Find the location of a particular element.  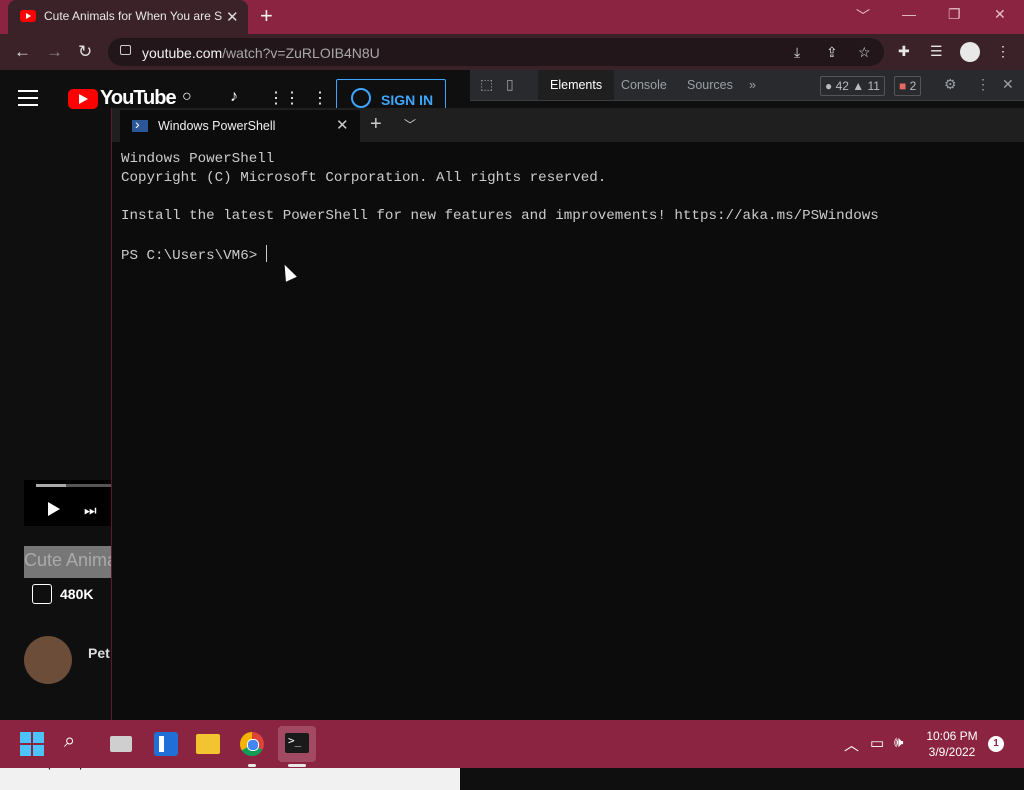

terminal-tab-powershell: Windows PowerShell ✕ is located at coordinates (240, 126).